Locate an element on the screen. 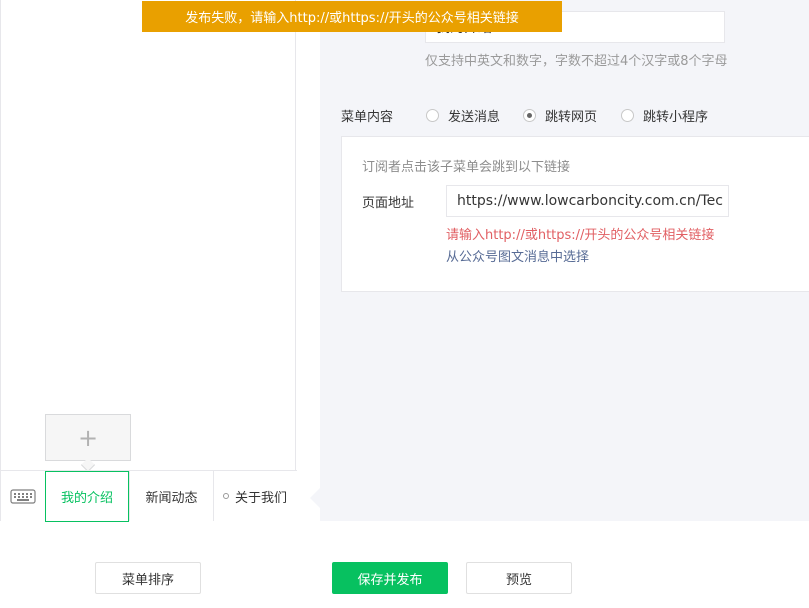  menu-sort-button: 菜单排序 is located at coordinates (148, 578).